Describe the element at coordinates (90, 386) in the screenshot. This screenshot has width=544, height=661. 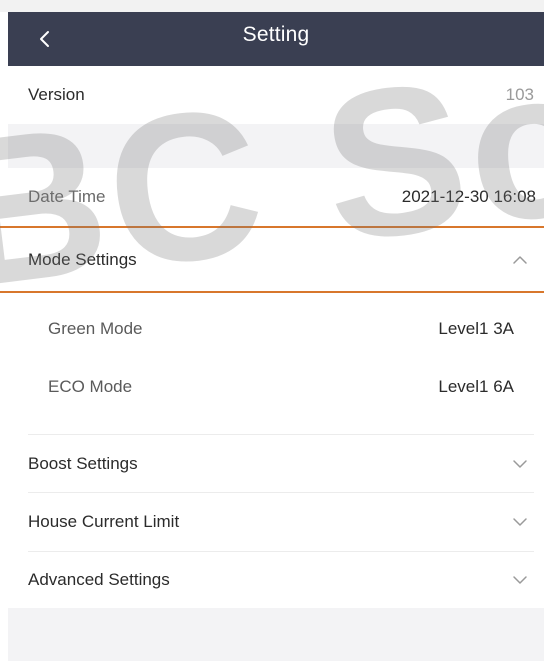
I see `eco-mode-label: ECO Mode` at that location.